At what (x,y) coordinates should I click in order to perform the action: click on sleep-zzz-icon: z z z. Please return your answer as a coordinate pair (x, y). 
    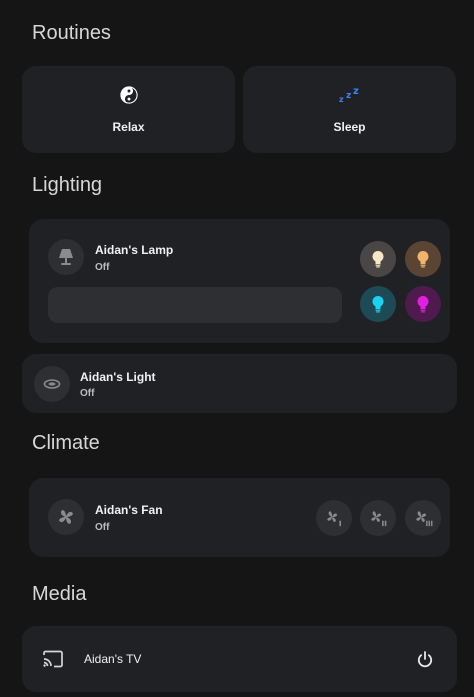
    Looking at the image, I should click on (350, 97).